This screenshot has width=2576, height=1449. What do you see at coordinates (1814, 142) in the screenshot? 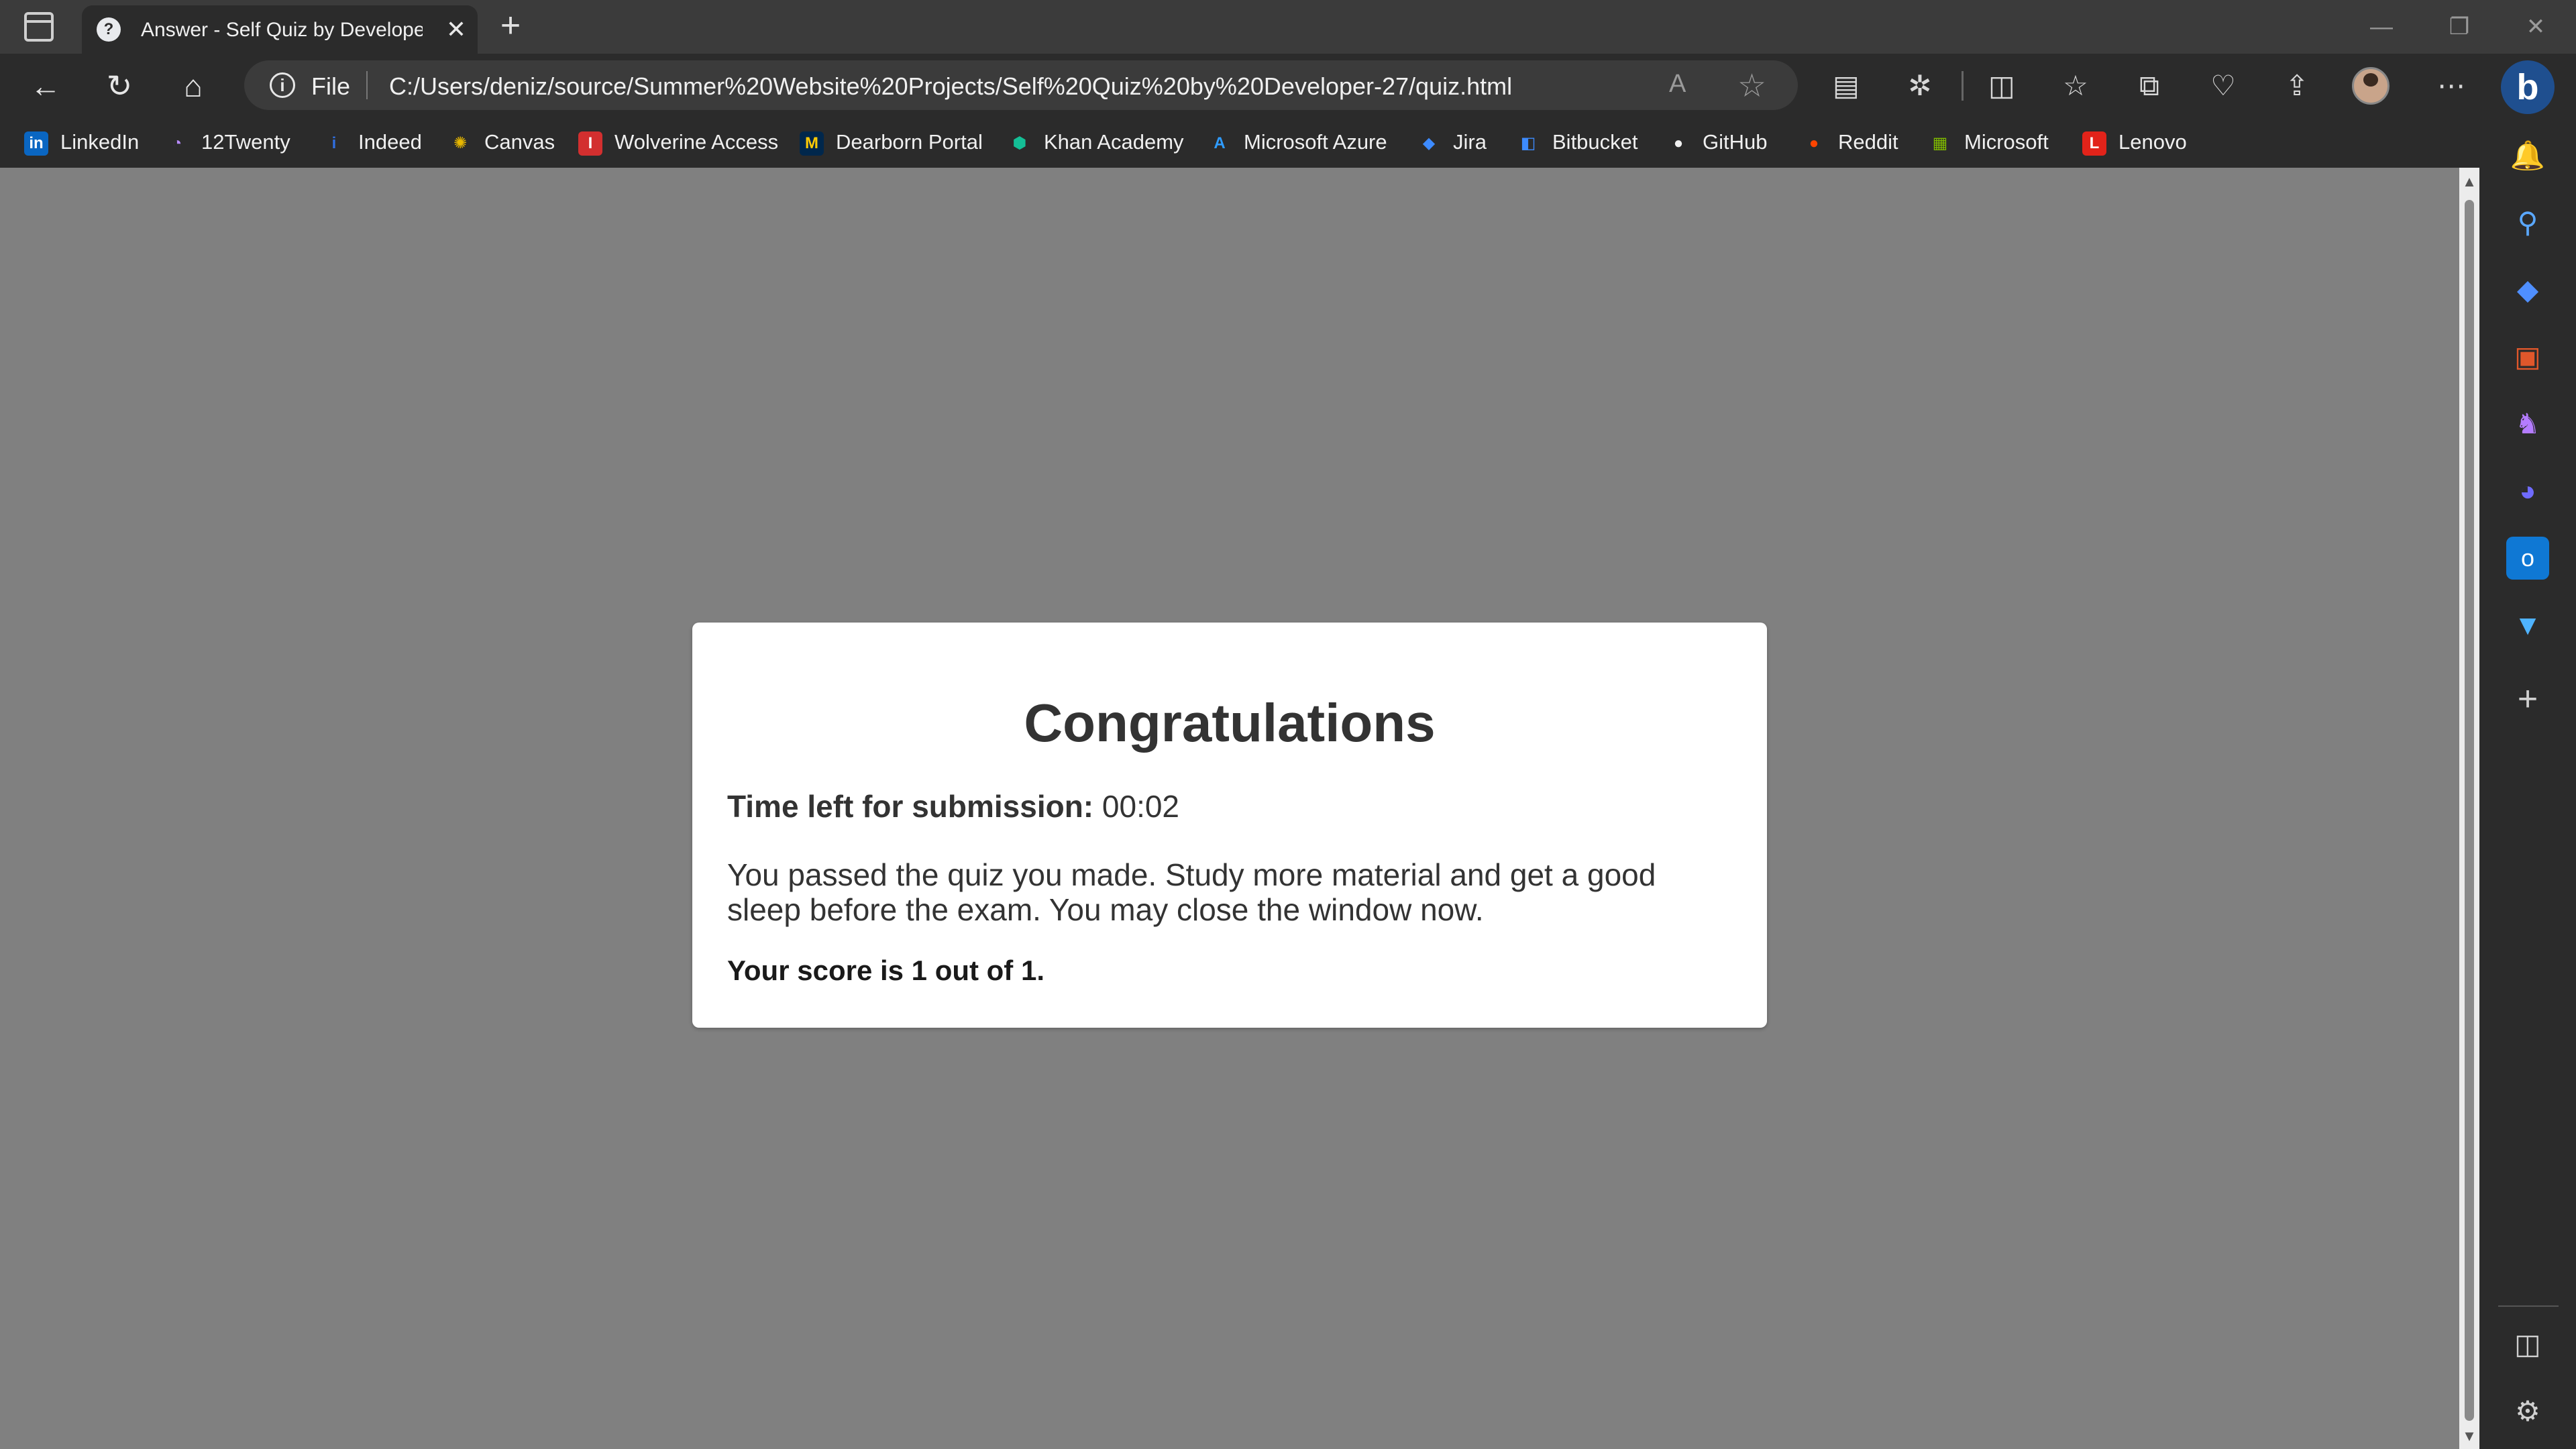
I see `reddit-icon: ●` at bounding box center [1814, 142].